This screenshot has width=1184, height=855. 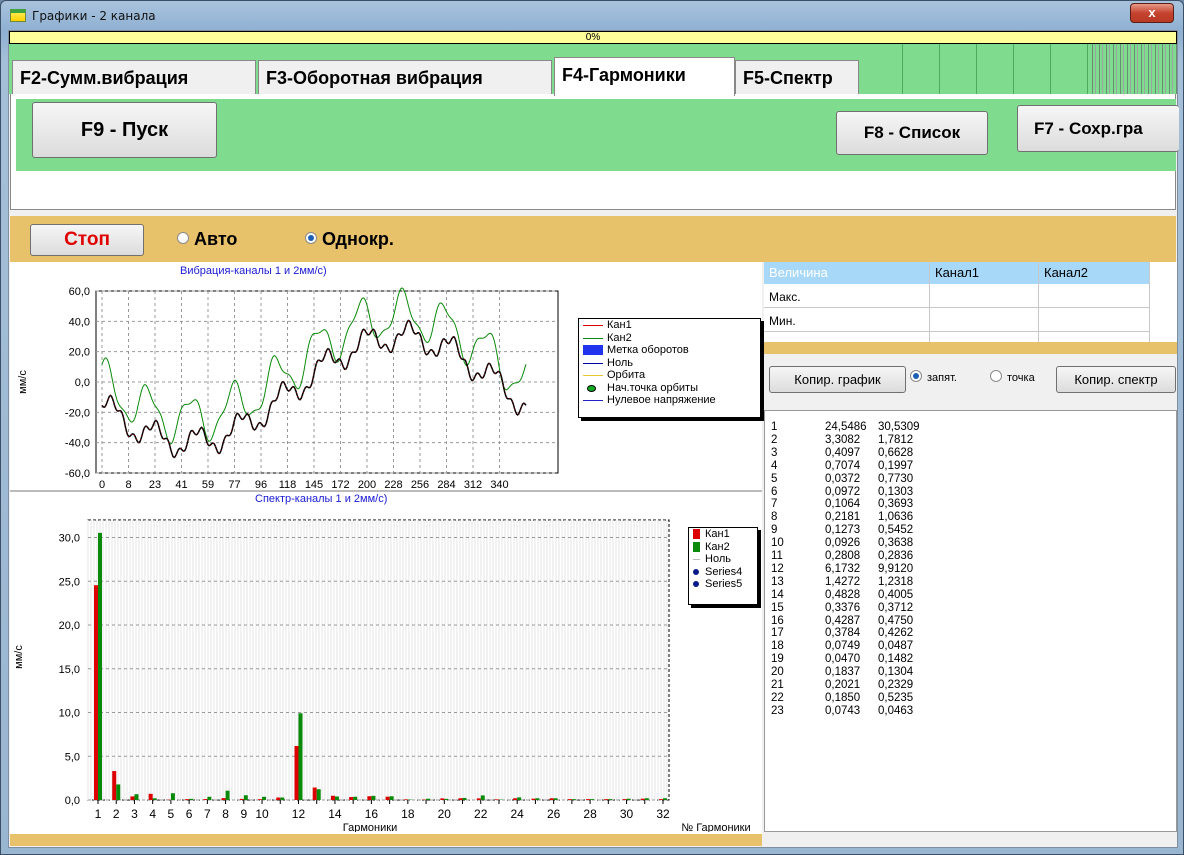 I want to click on chart2-ytick: 20,0, so click(x=69, y=626).